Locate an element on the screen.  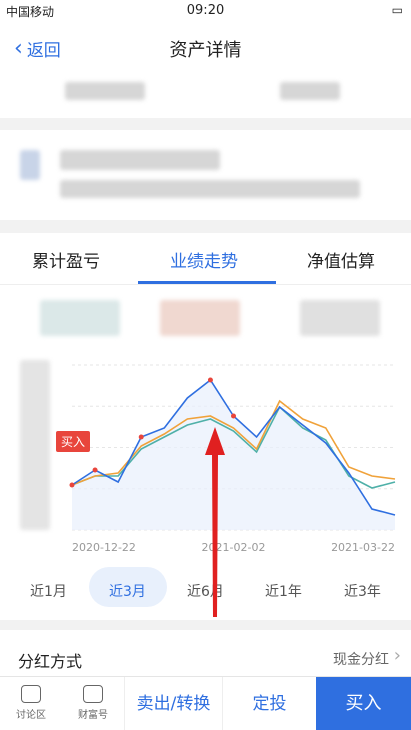
fixed-invest-button: 定投 is located at coordinates (269, 703).